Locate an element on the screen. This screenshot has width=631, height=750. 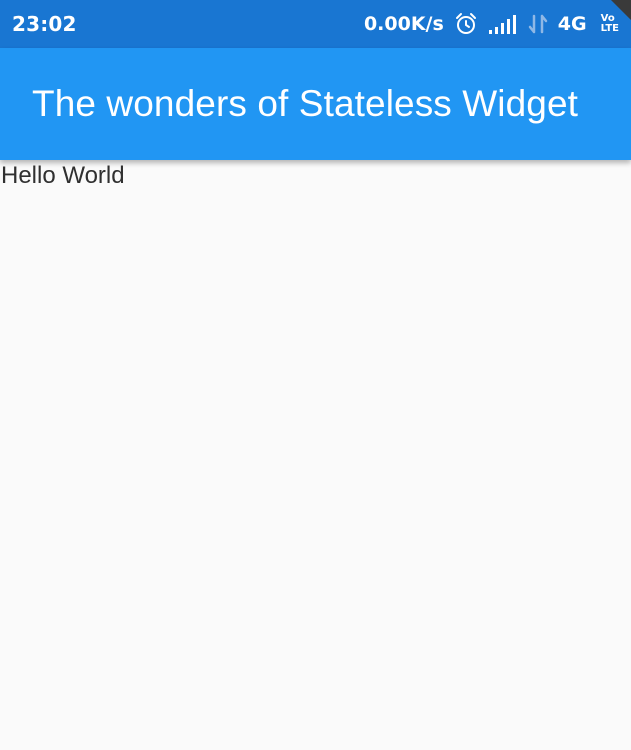
volte-bottom-label: LTE is located at coordinates (609, 28).